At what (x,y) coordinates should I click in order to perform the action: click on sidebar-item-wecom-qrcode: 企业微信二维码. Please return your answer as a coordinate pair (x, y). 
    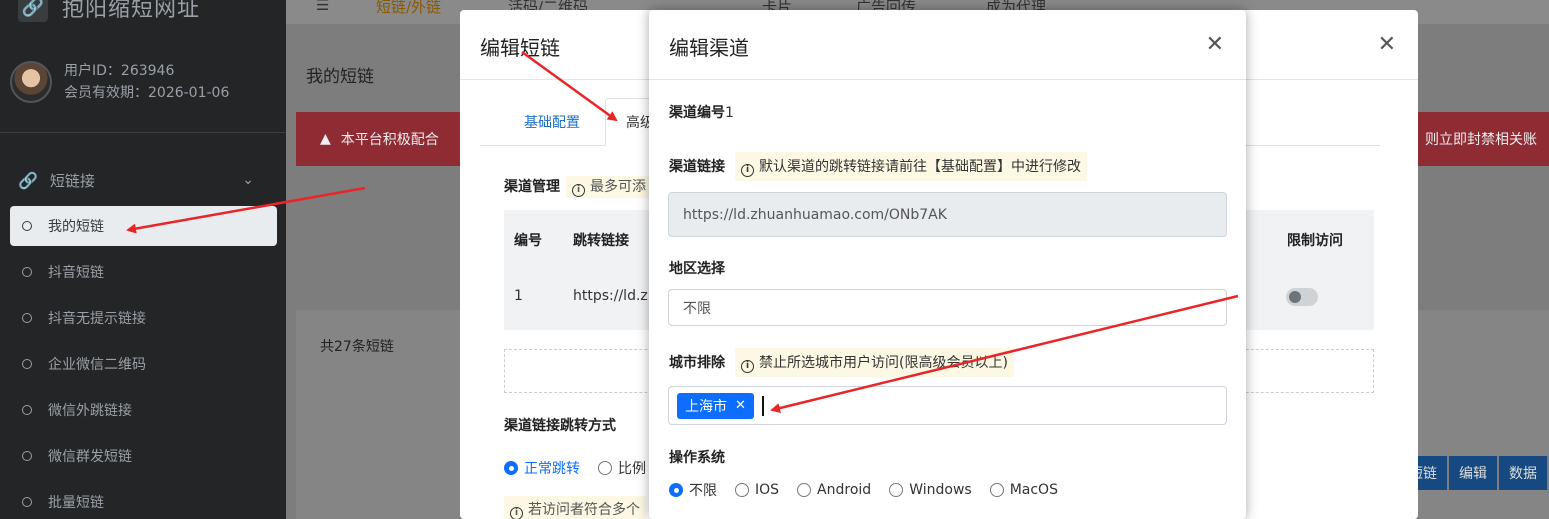
    Looking at the image, I should click on (143, 364).